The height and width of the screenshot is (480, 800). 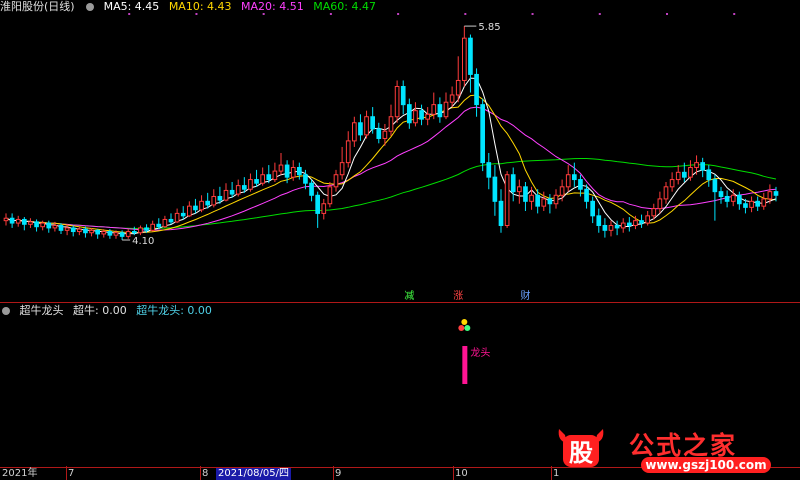 I want to click on selected-date-label: 2021/08/05/四, so click(x=254, y=474).